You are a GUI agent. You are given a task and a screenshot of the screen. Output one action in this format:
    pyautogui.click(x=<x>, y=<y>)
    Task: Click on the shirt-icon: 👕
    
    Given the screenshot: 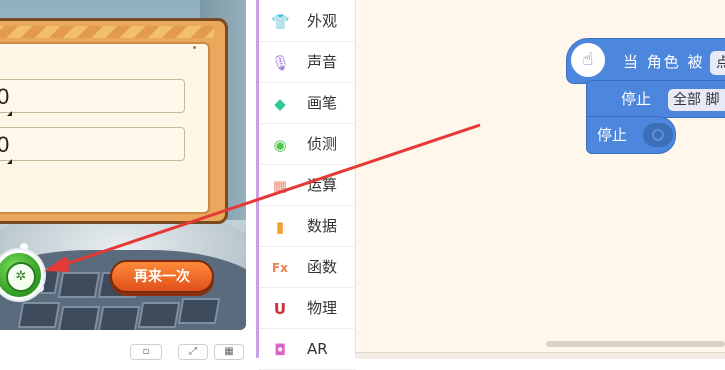 What is the action you would take?
    pyautogui.click(x=280, y=22)
    